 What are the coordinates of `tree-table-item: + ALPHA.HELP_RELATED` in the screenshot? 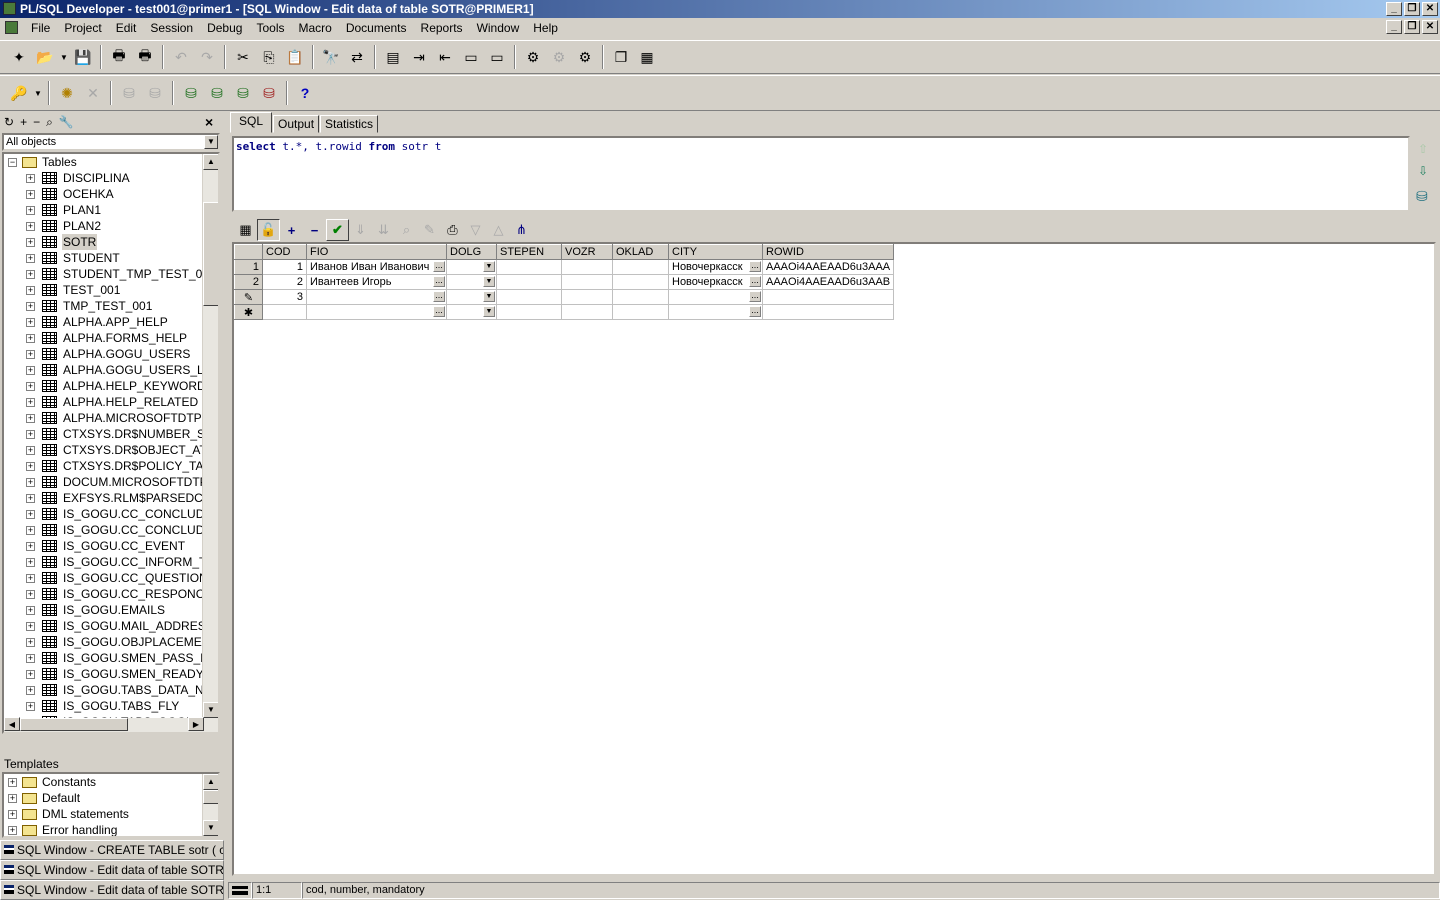 It's located at (111, 402).